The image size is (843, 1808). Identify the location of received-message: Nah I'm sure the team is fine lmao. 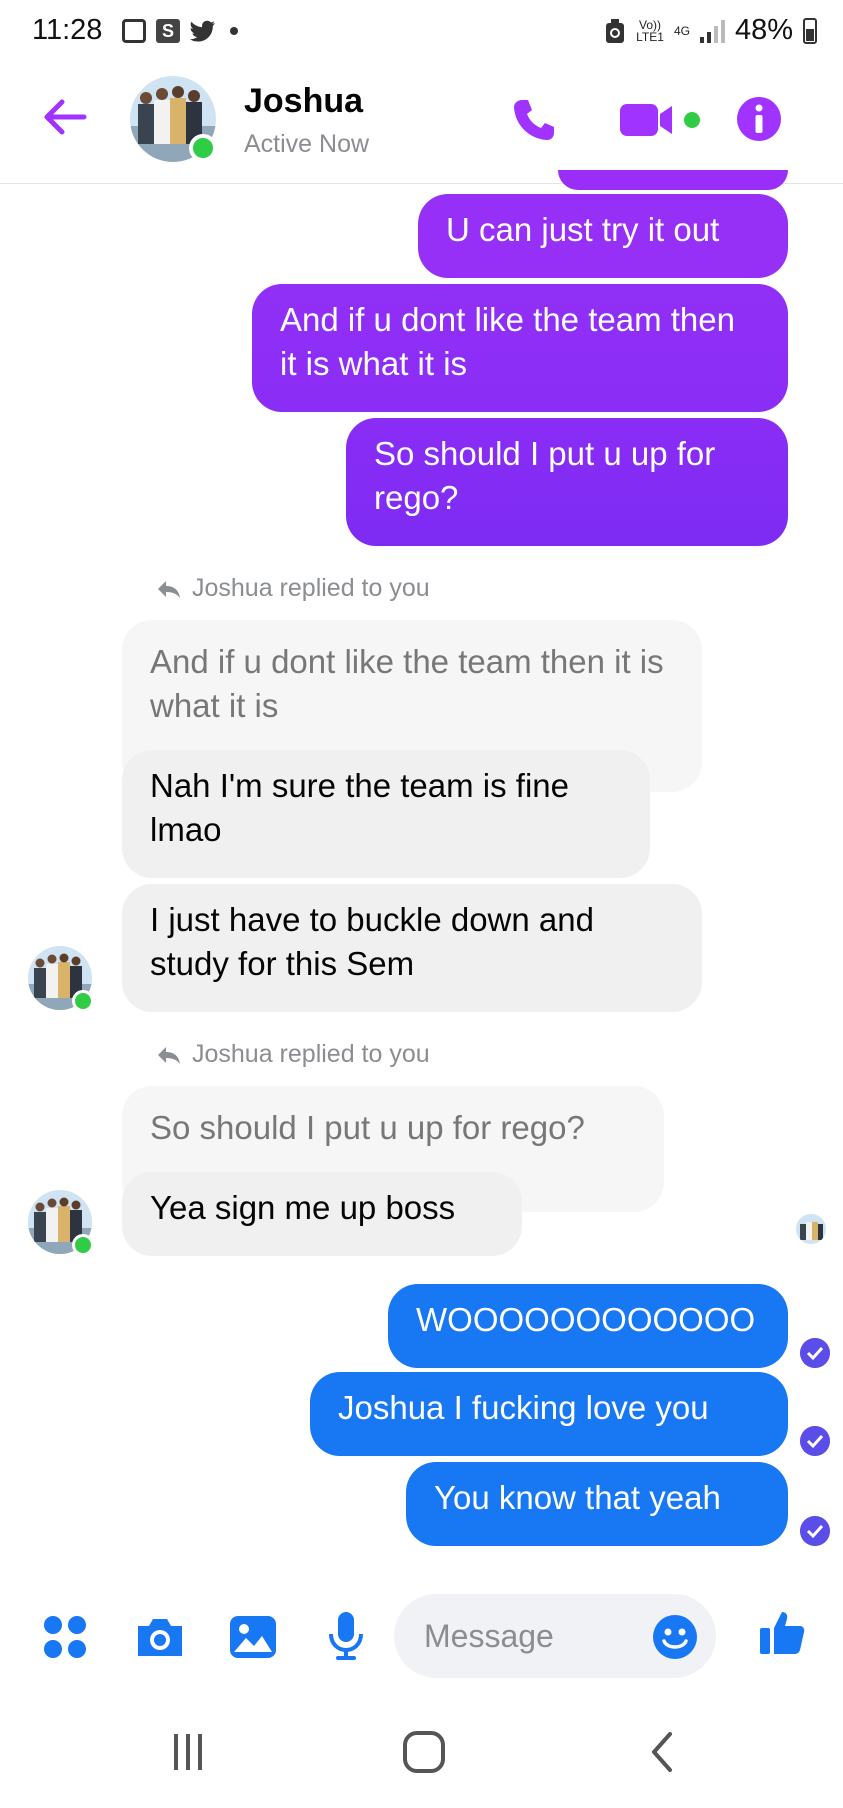
(386, 814).